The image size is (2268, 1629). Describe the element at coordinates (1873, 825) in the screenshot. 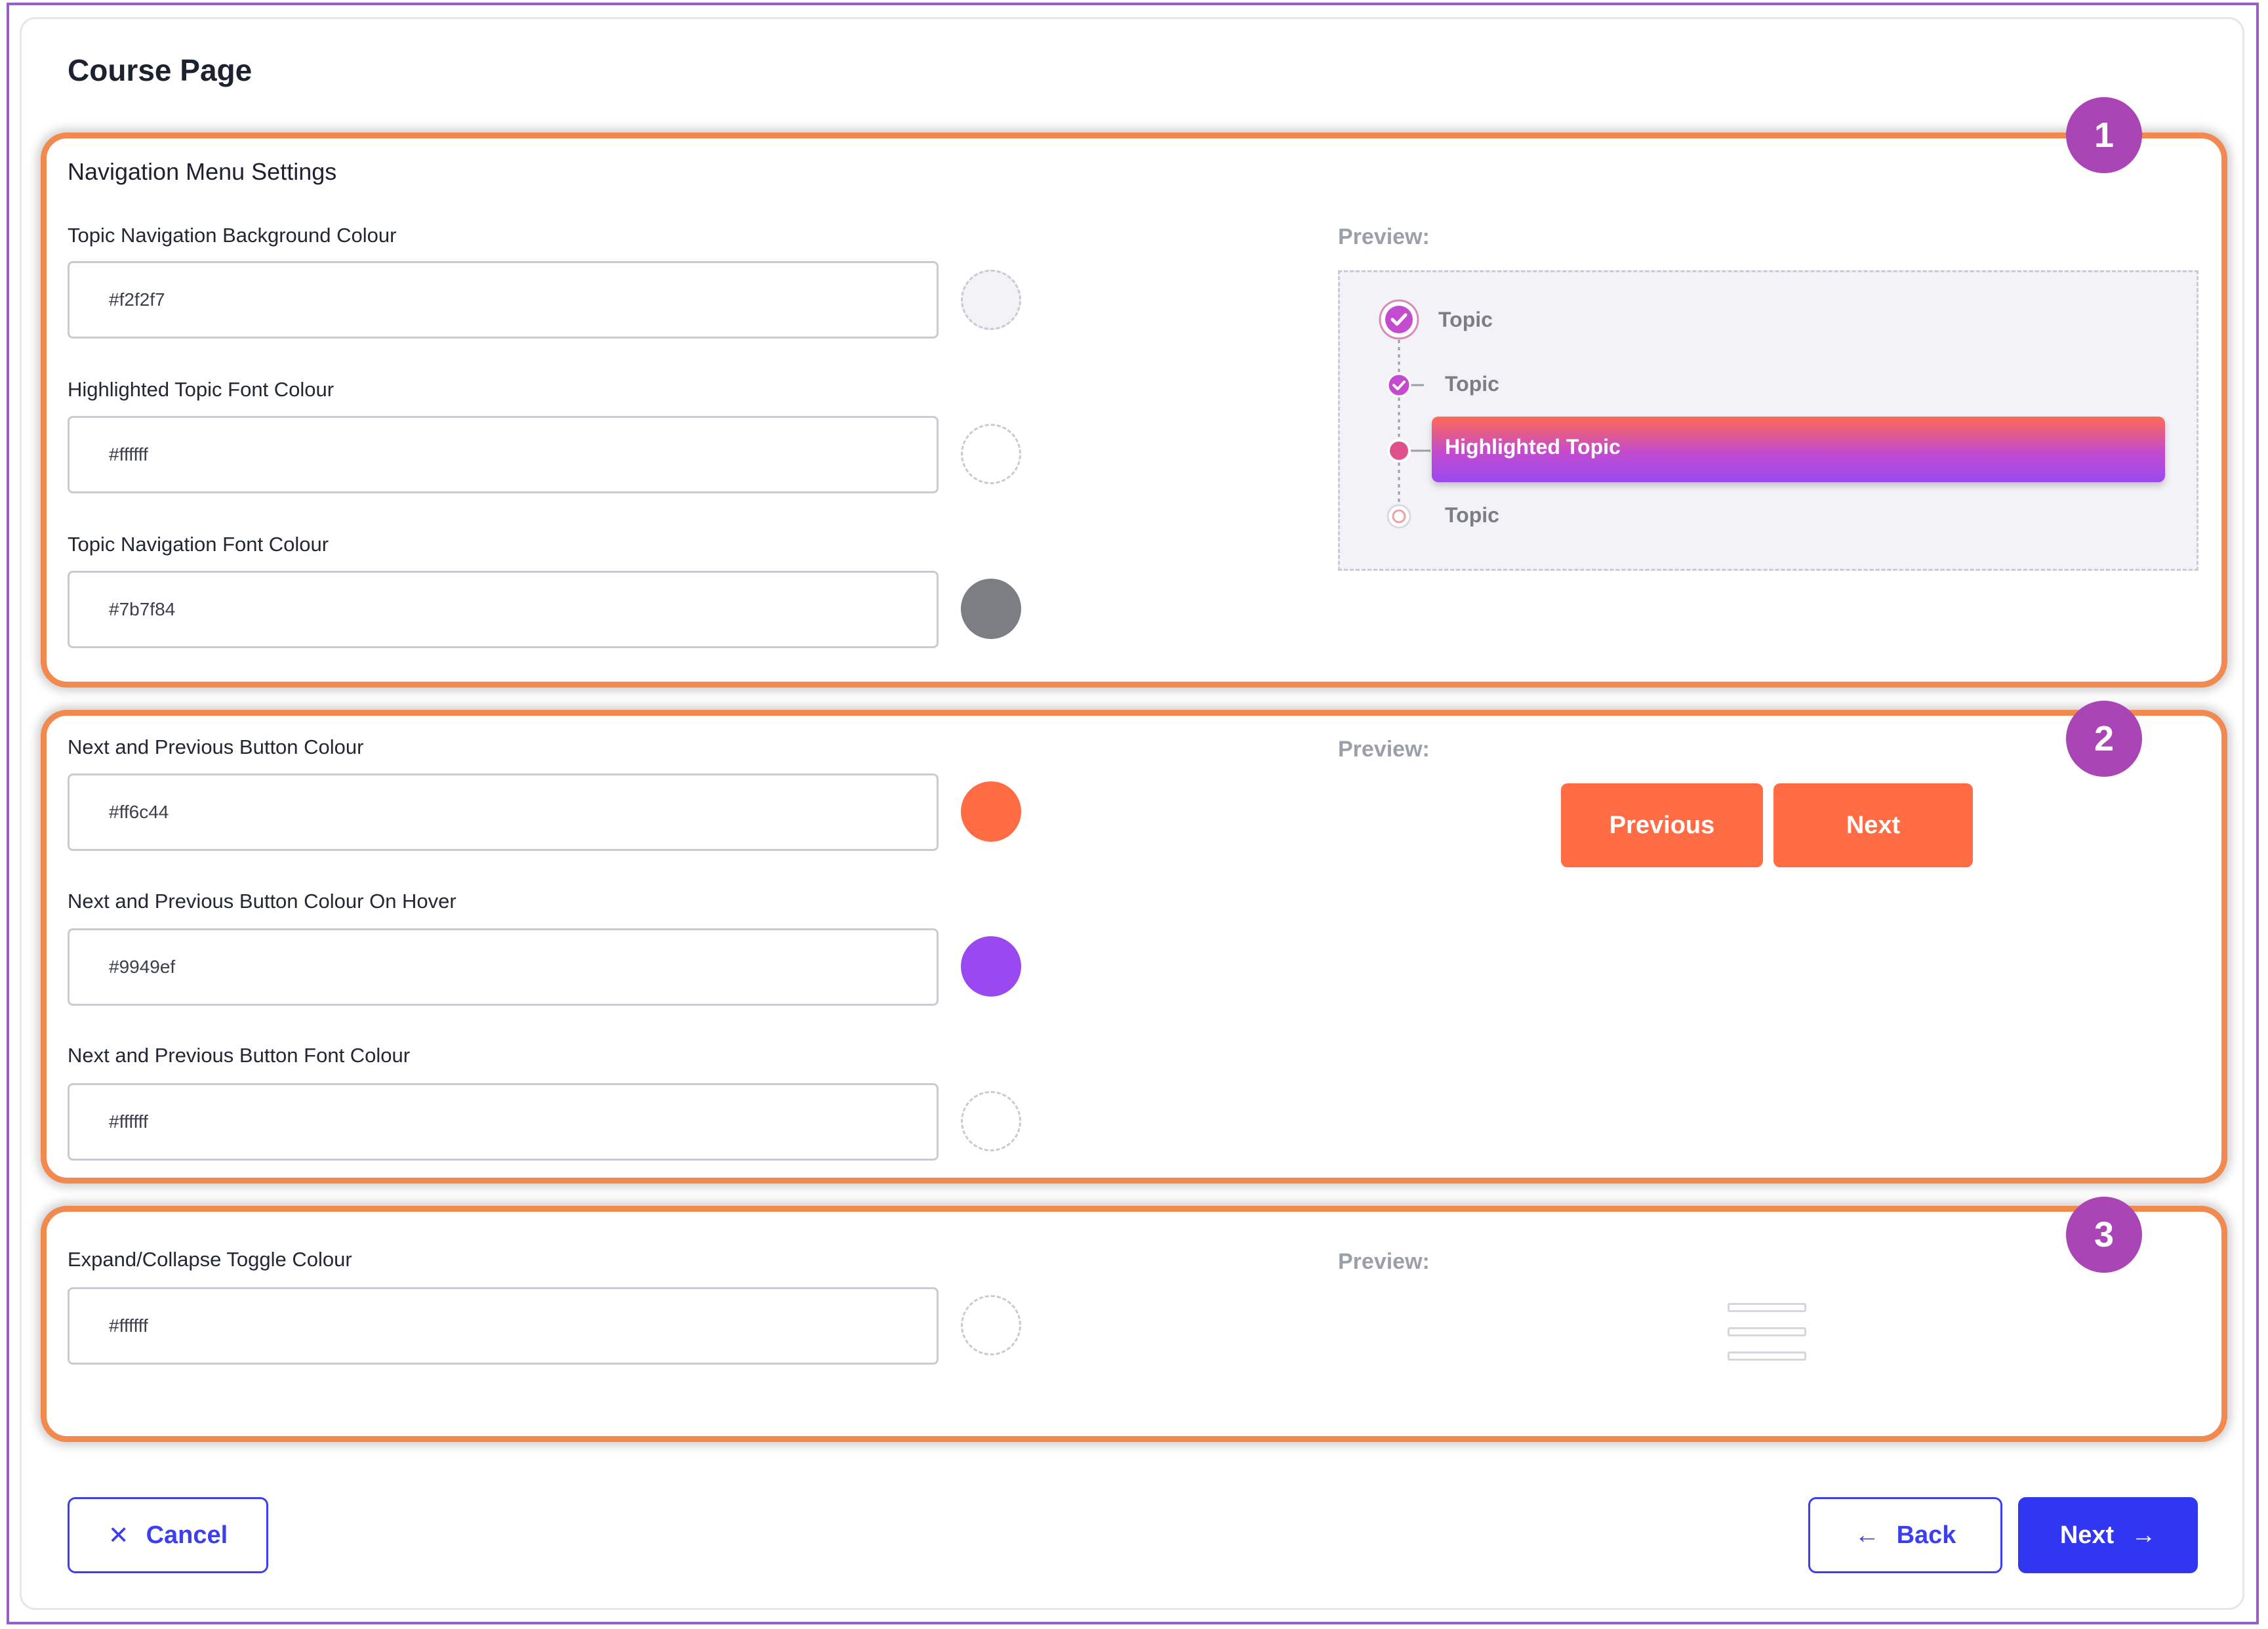

I see `preview-next-button: Next` at that location.